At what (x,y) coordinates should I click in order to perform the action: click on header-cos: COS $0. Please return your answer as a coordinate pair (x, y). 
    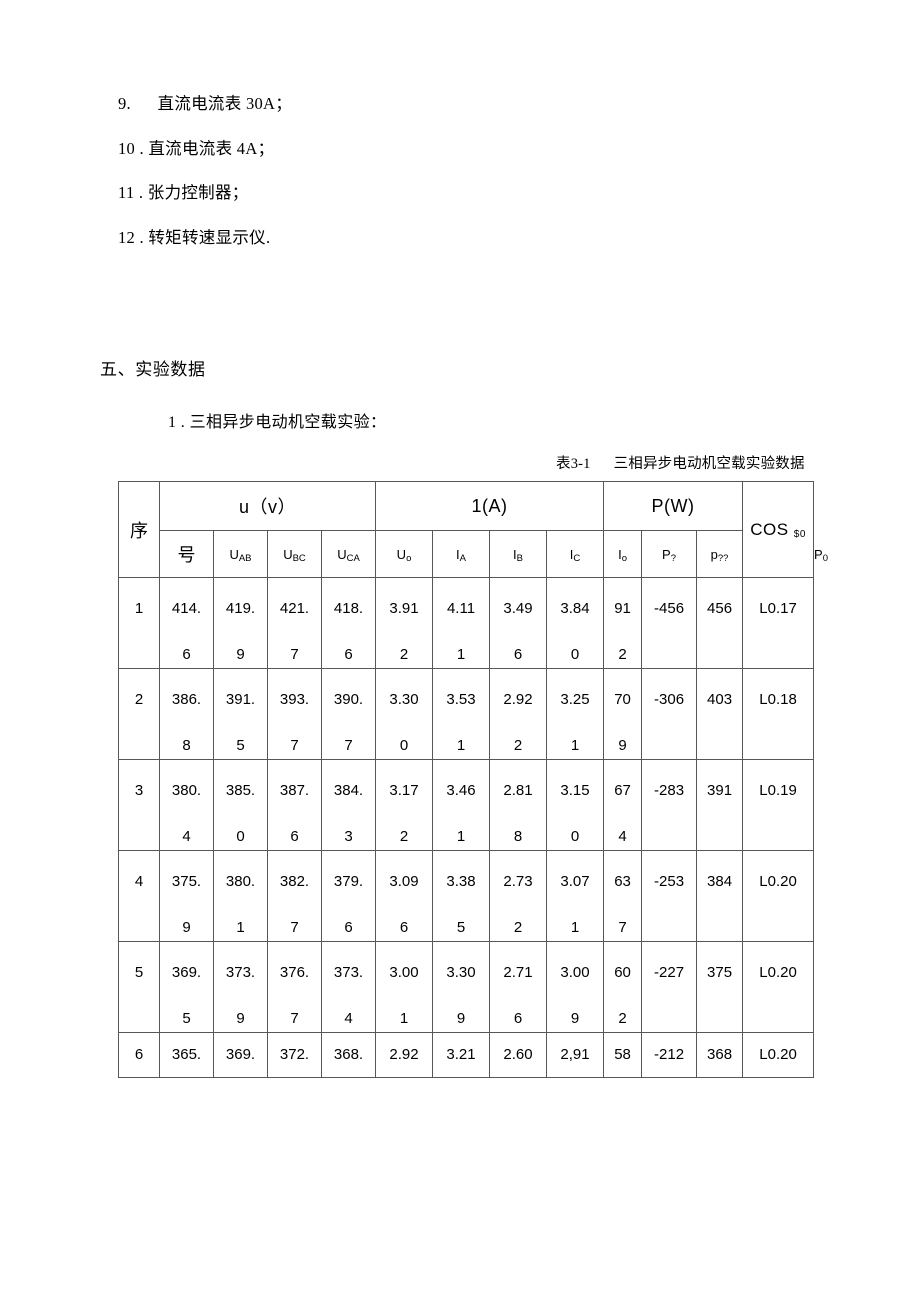
    Looking at the image, I should click on (778, 529).